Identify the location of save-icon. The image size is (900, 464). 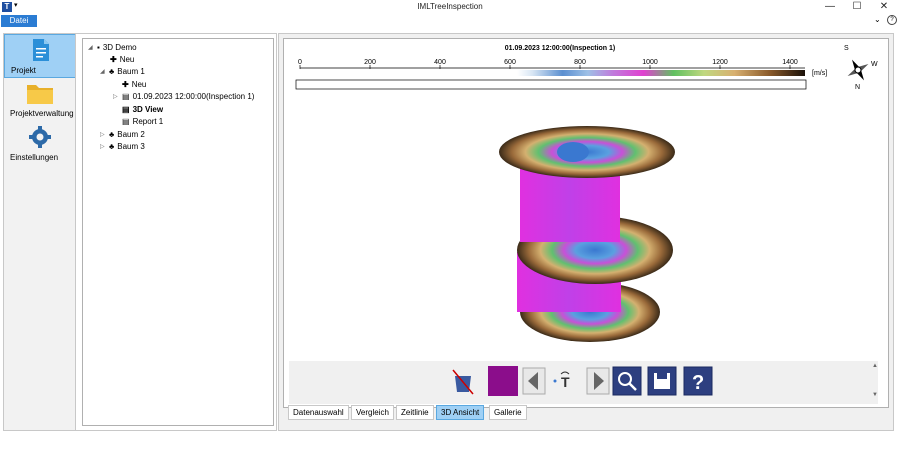
(662, 381).